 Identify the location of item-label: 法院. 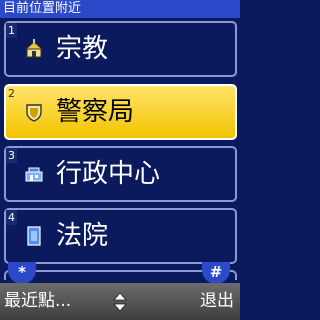
(82, 236).